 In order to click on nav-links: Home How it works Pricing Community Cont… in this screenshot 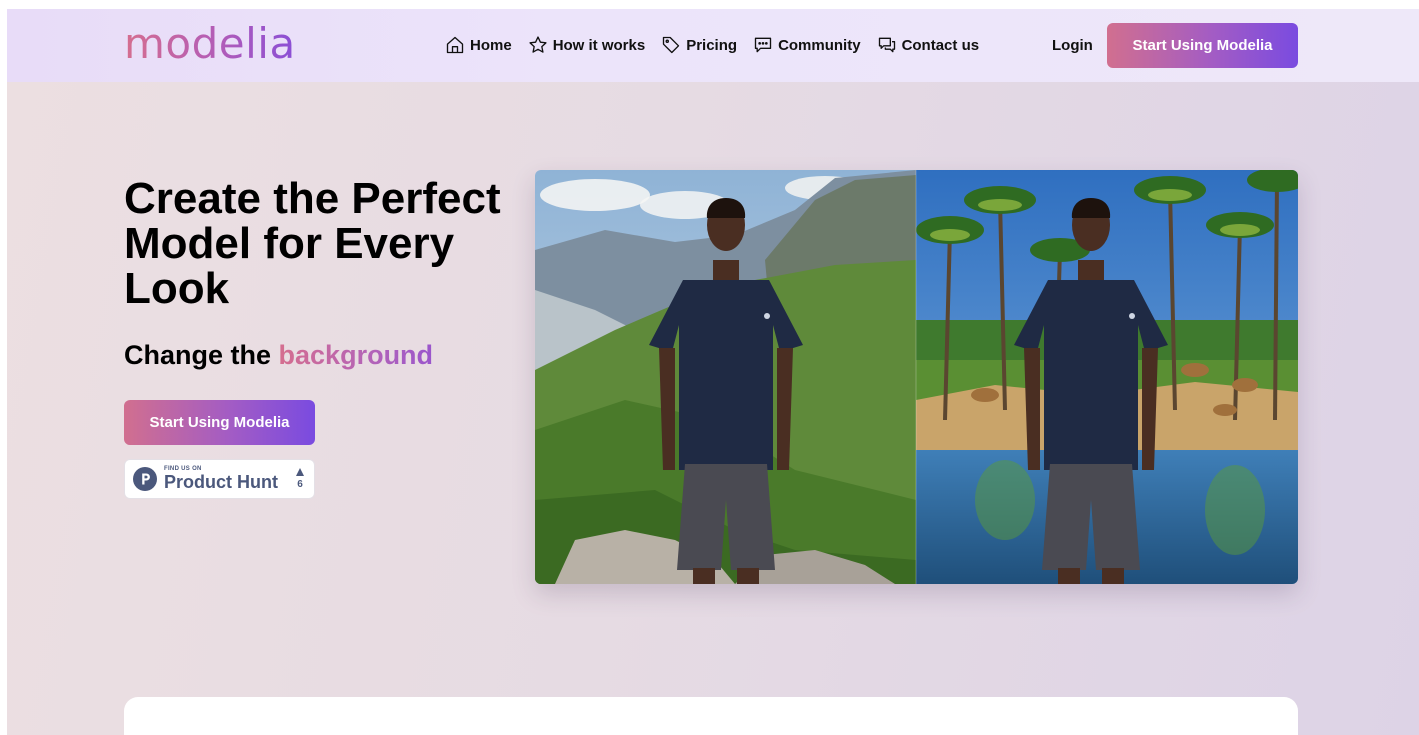, I will do `click(720, 45)`.